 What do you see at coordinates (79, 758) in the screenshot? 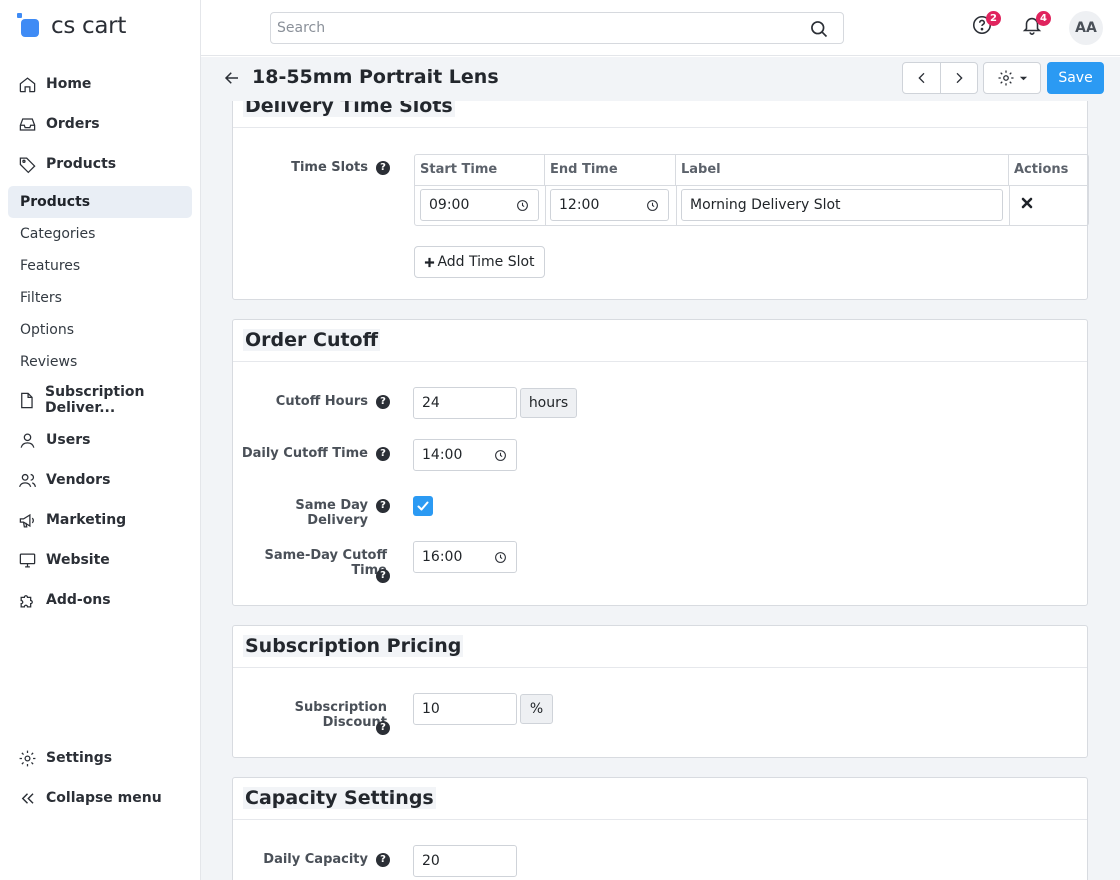
I see `sidebar-item-label: Settings` at bounding box center [79, 758].